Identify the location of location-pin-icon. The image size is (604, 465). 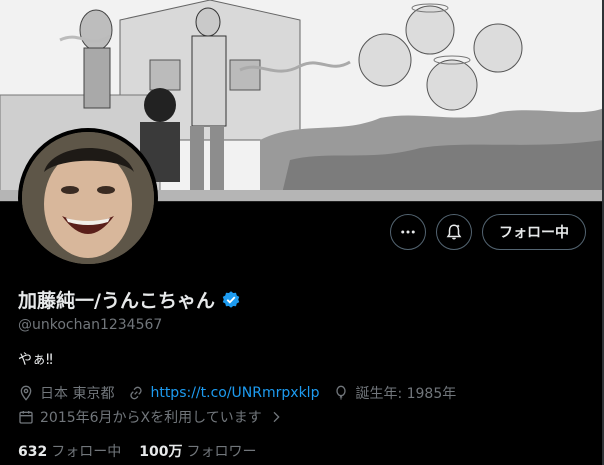
(26, 393).